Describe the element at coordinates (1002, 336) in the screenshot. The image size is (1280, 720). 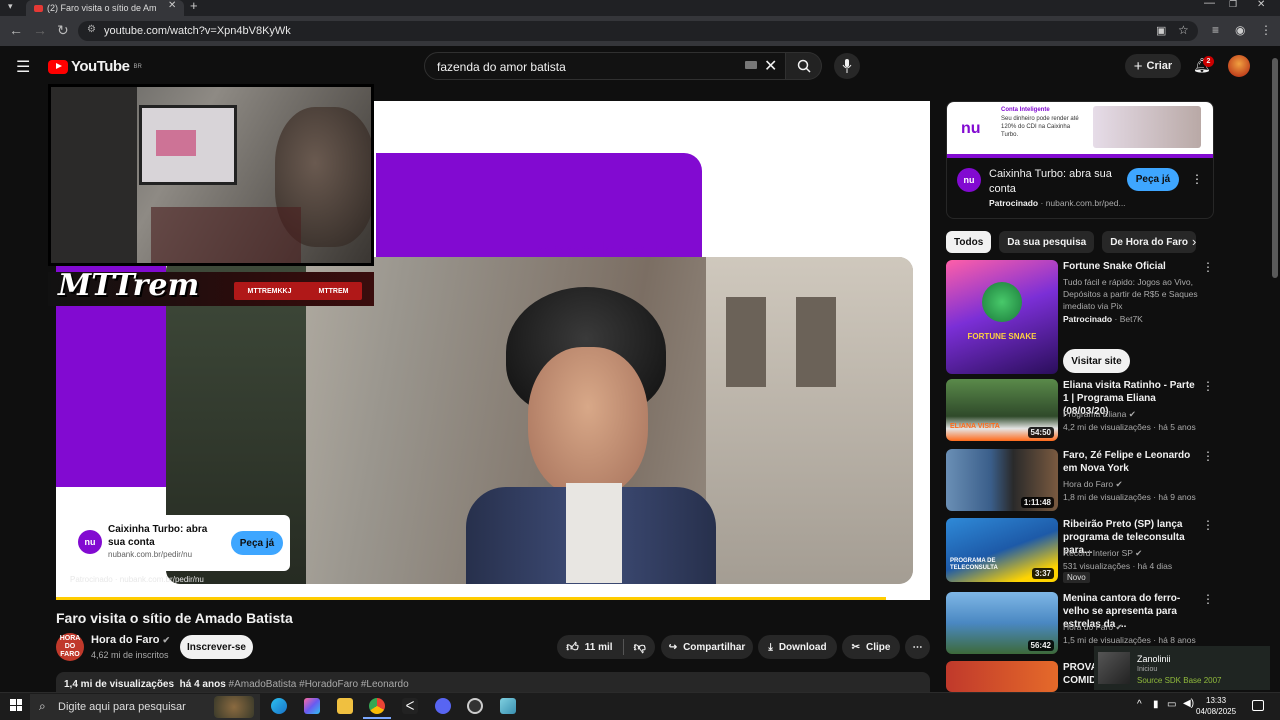
I see `promo-thumb-text: FORTUNE SNAKE` at that location.